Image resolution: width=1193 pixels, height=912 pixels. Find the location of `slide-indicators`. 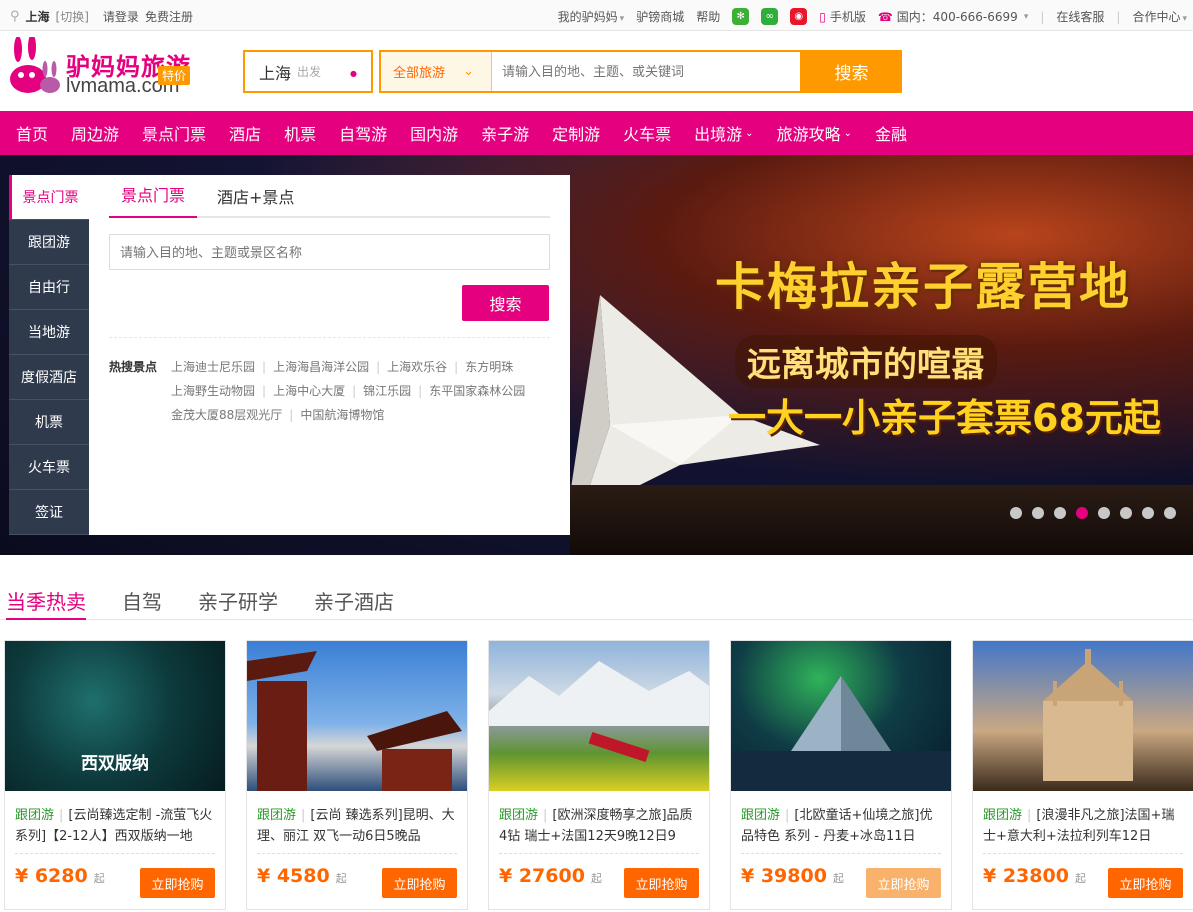

slide-indicators is located at coordinates (1093, 513).